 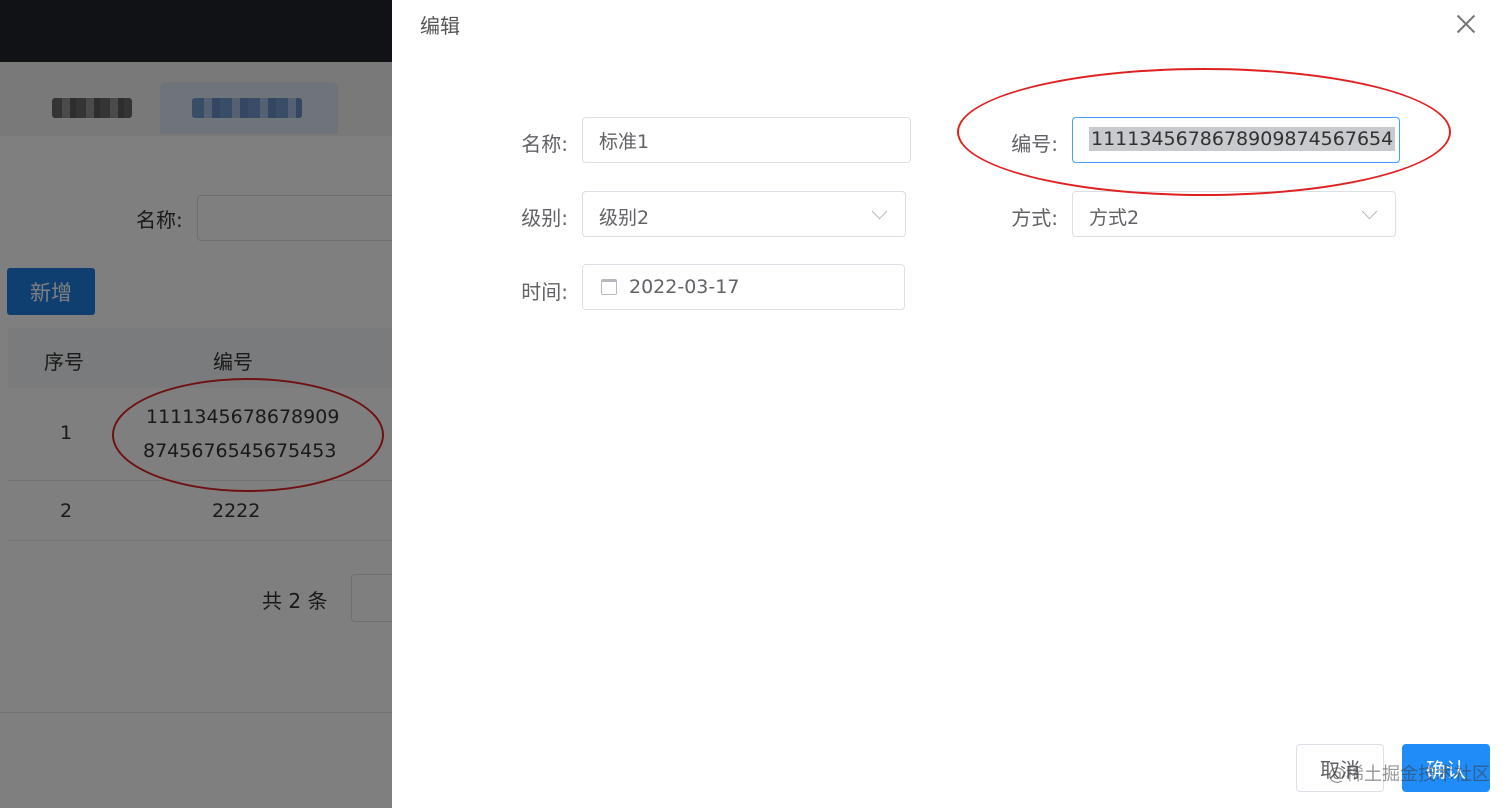 What do you see at coordinates (544, 144) in the screenshot?
I see `name-label: 名称:` at bounding box center [544, 144].